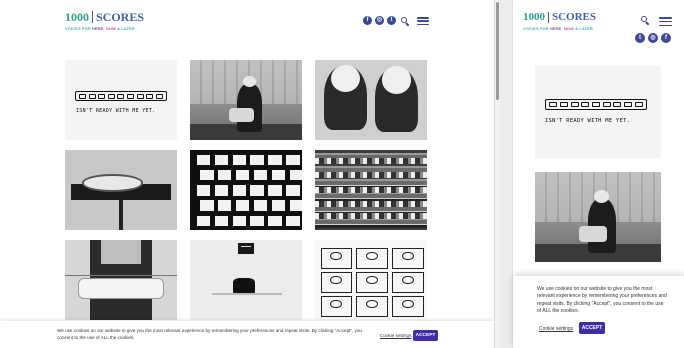 Image resolution: width=684 pixels, height=348 pixels. I want to click on score-card-glitch-photo, so click(371, 190).